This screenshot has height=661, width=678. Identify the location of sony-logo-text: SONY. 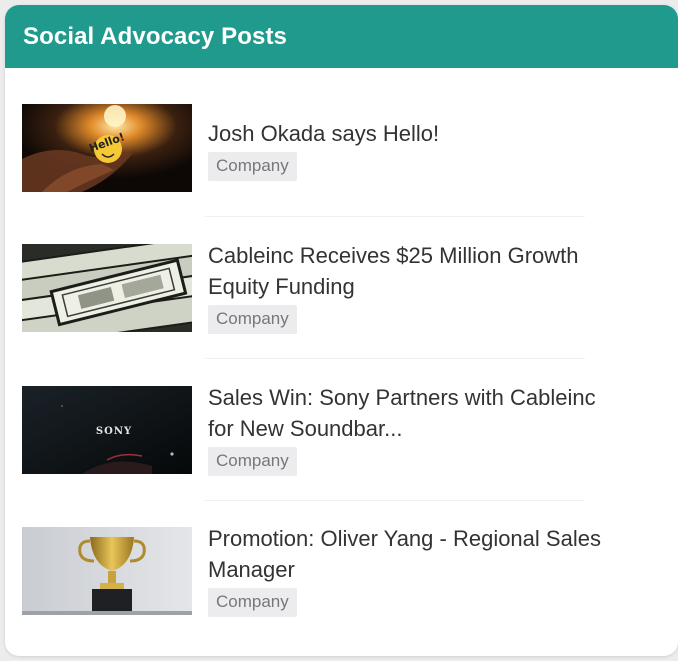
(114, 431).